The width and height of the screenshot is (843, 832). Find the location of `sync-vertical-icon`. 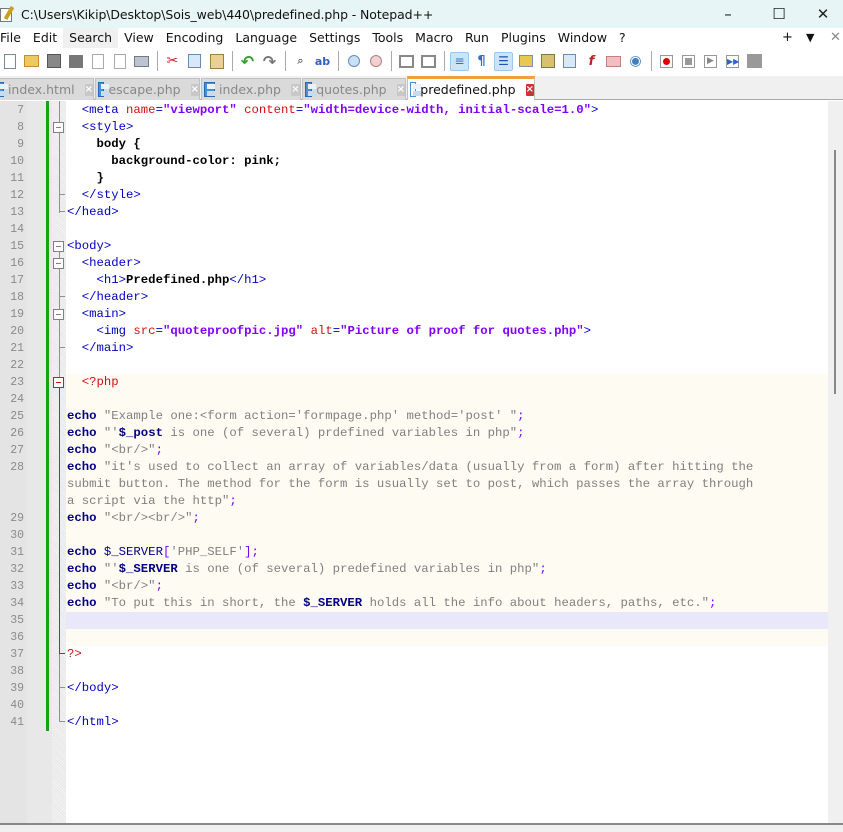

sync-vertical-icon is located at coordinates (406, 61).